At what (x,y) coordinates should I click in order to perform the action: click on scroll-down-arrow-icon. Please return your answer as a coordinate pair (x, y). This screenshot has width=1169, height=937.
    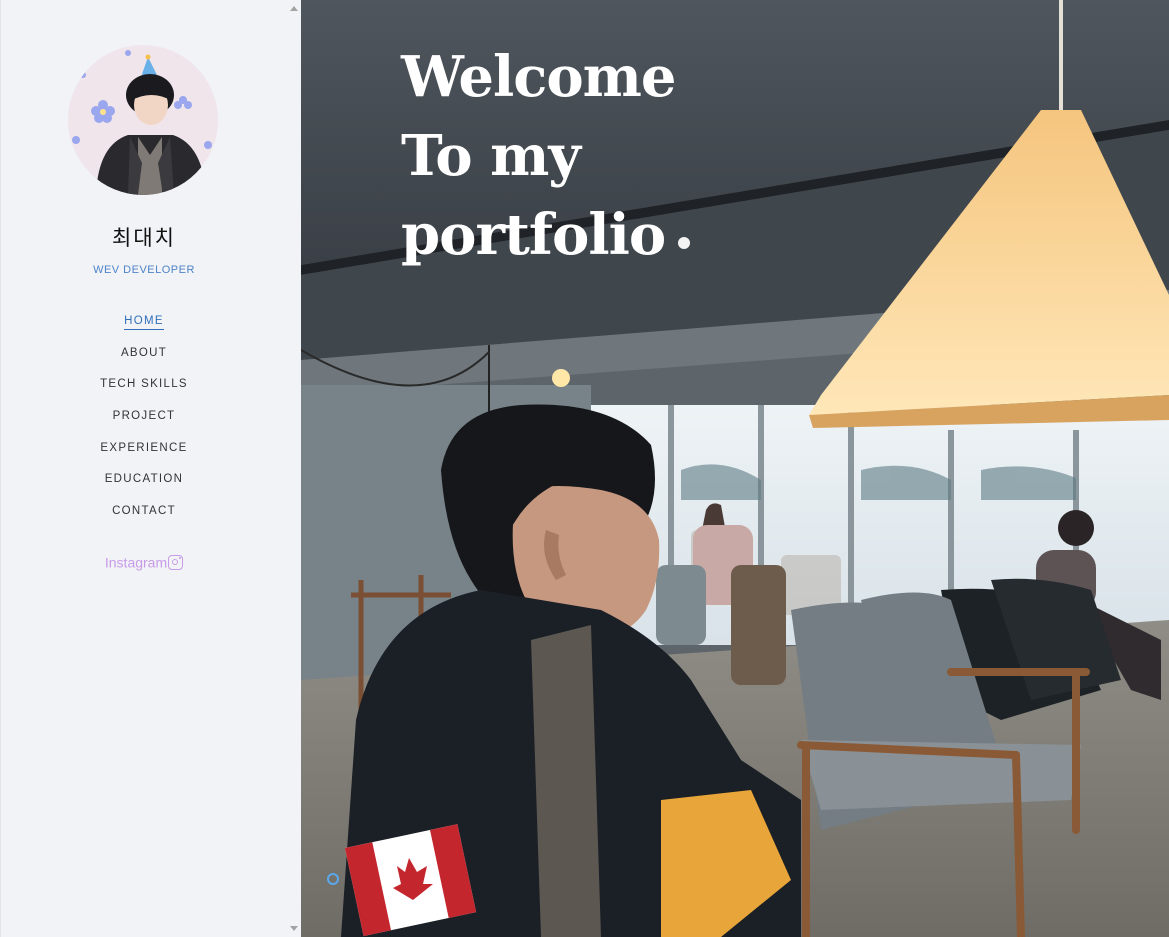
    Looking at the image, I should click on (294, 928).